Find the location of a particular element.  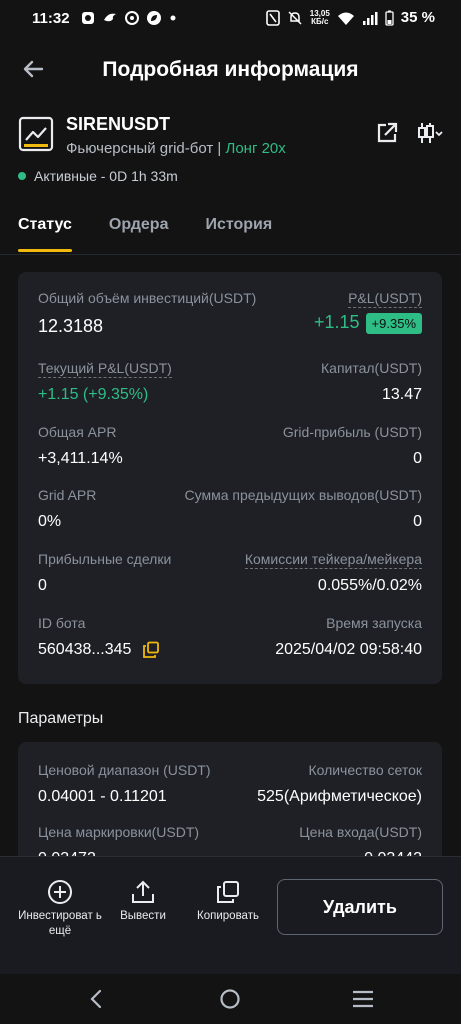

tab-status: Статус is located at coordinates (45, 231).